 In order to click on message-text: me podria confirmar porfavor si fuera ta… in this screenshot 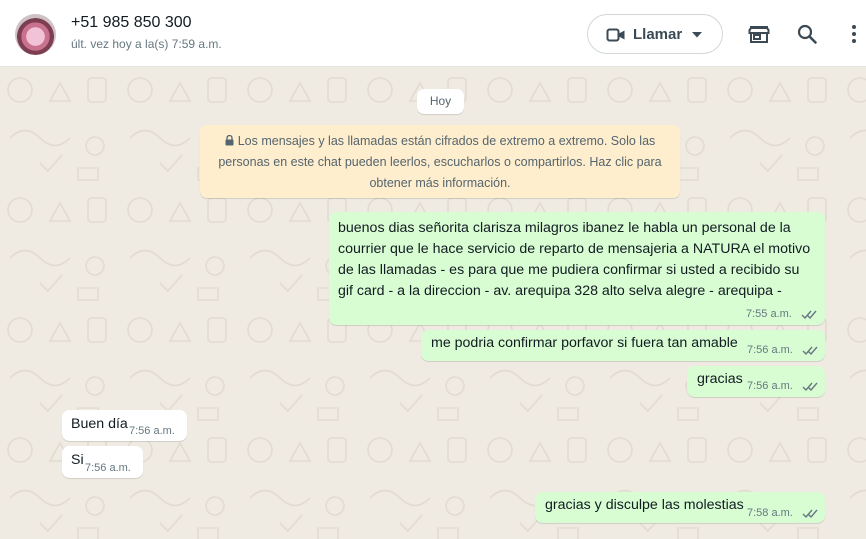, I will do `click(584, 343)`.